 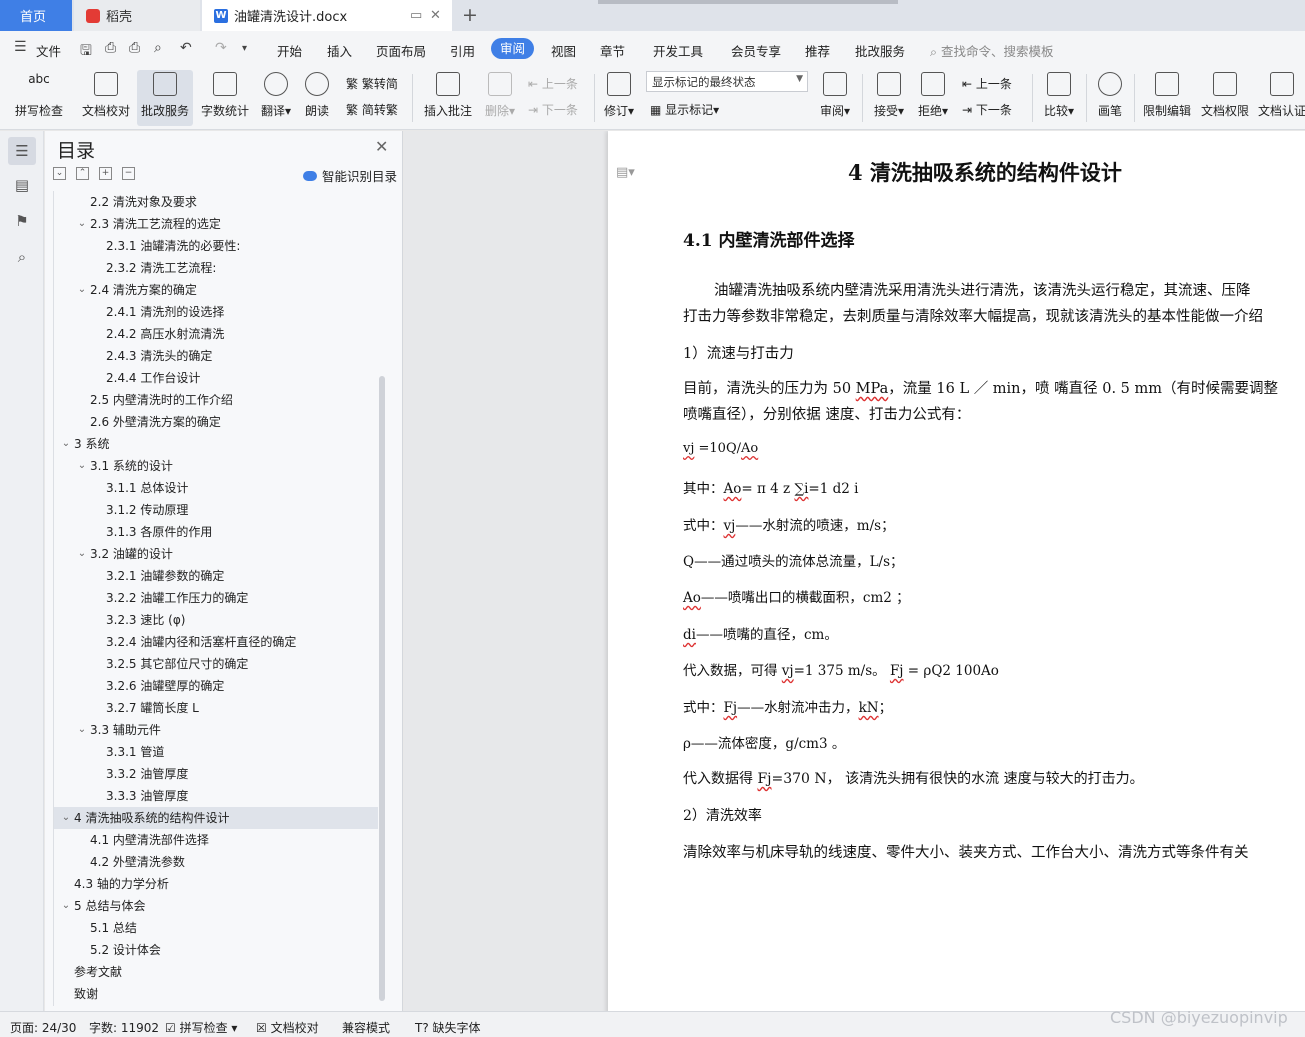 I want to click on toc-item: ⌄ 5 总结与体会, so click(x=216, y=906).